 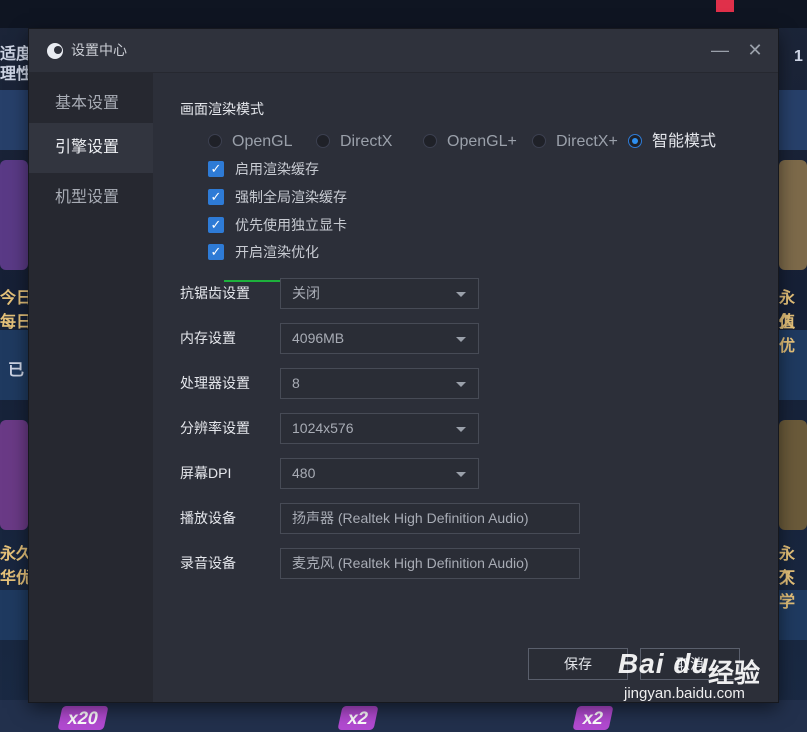 What do you see at coordinates (208, 518) in the screenshot?
I see `playback-device-label: 播放设备` at bounding box center [208, 518].